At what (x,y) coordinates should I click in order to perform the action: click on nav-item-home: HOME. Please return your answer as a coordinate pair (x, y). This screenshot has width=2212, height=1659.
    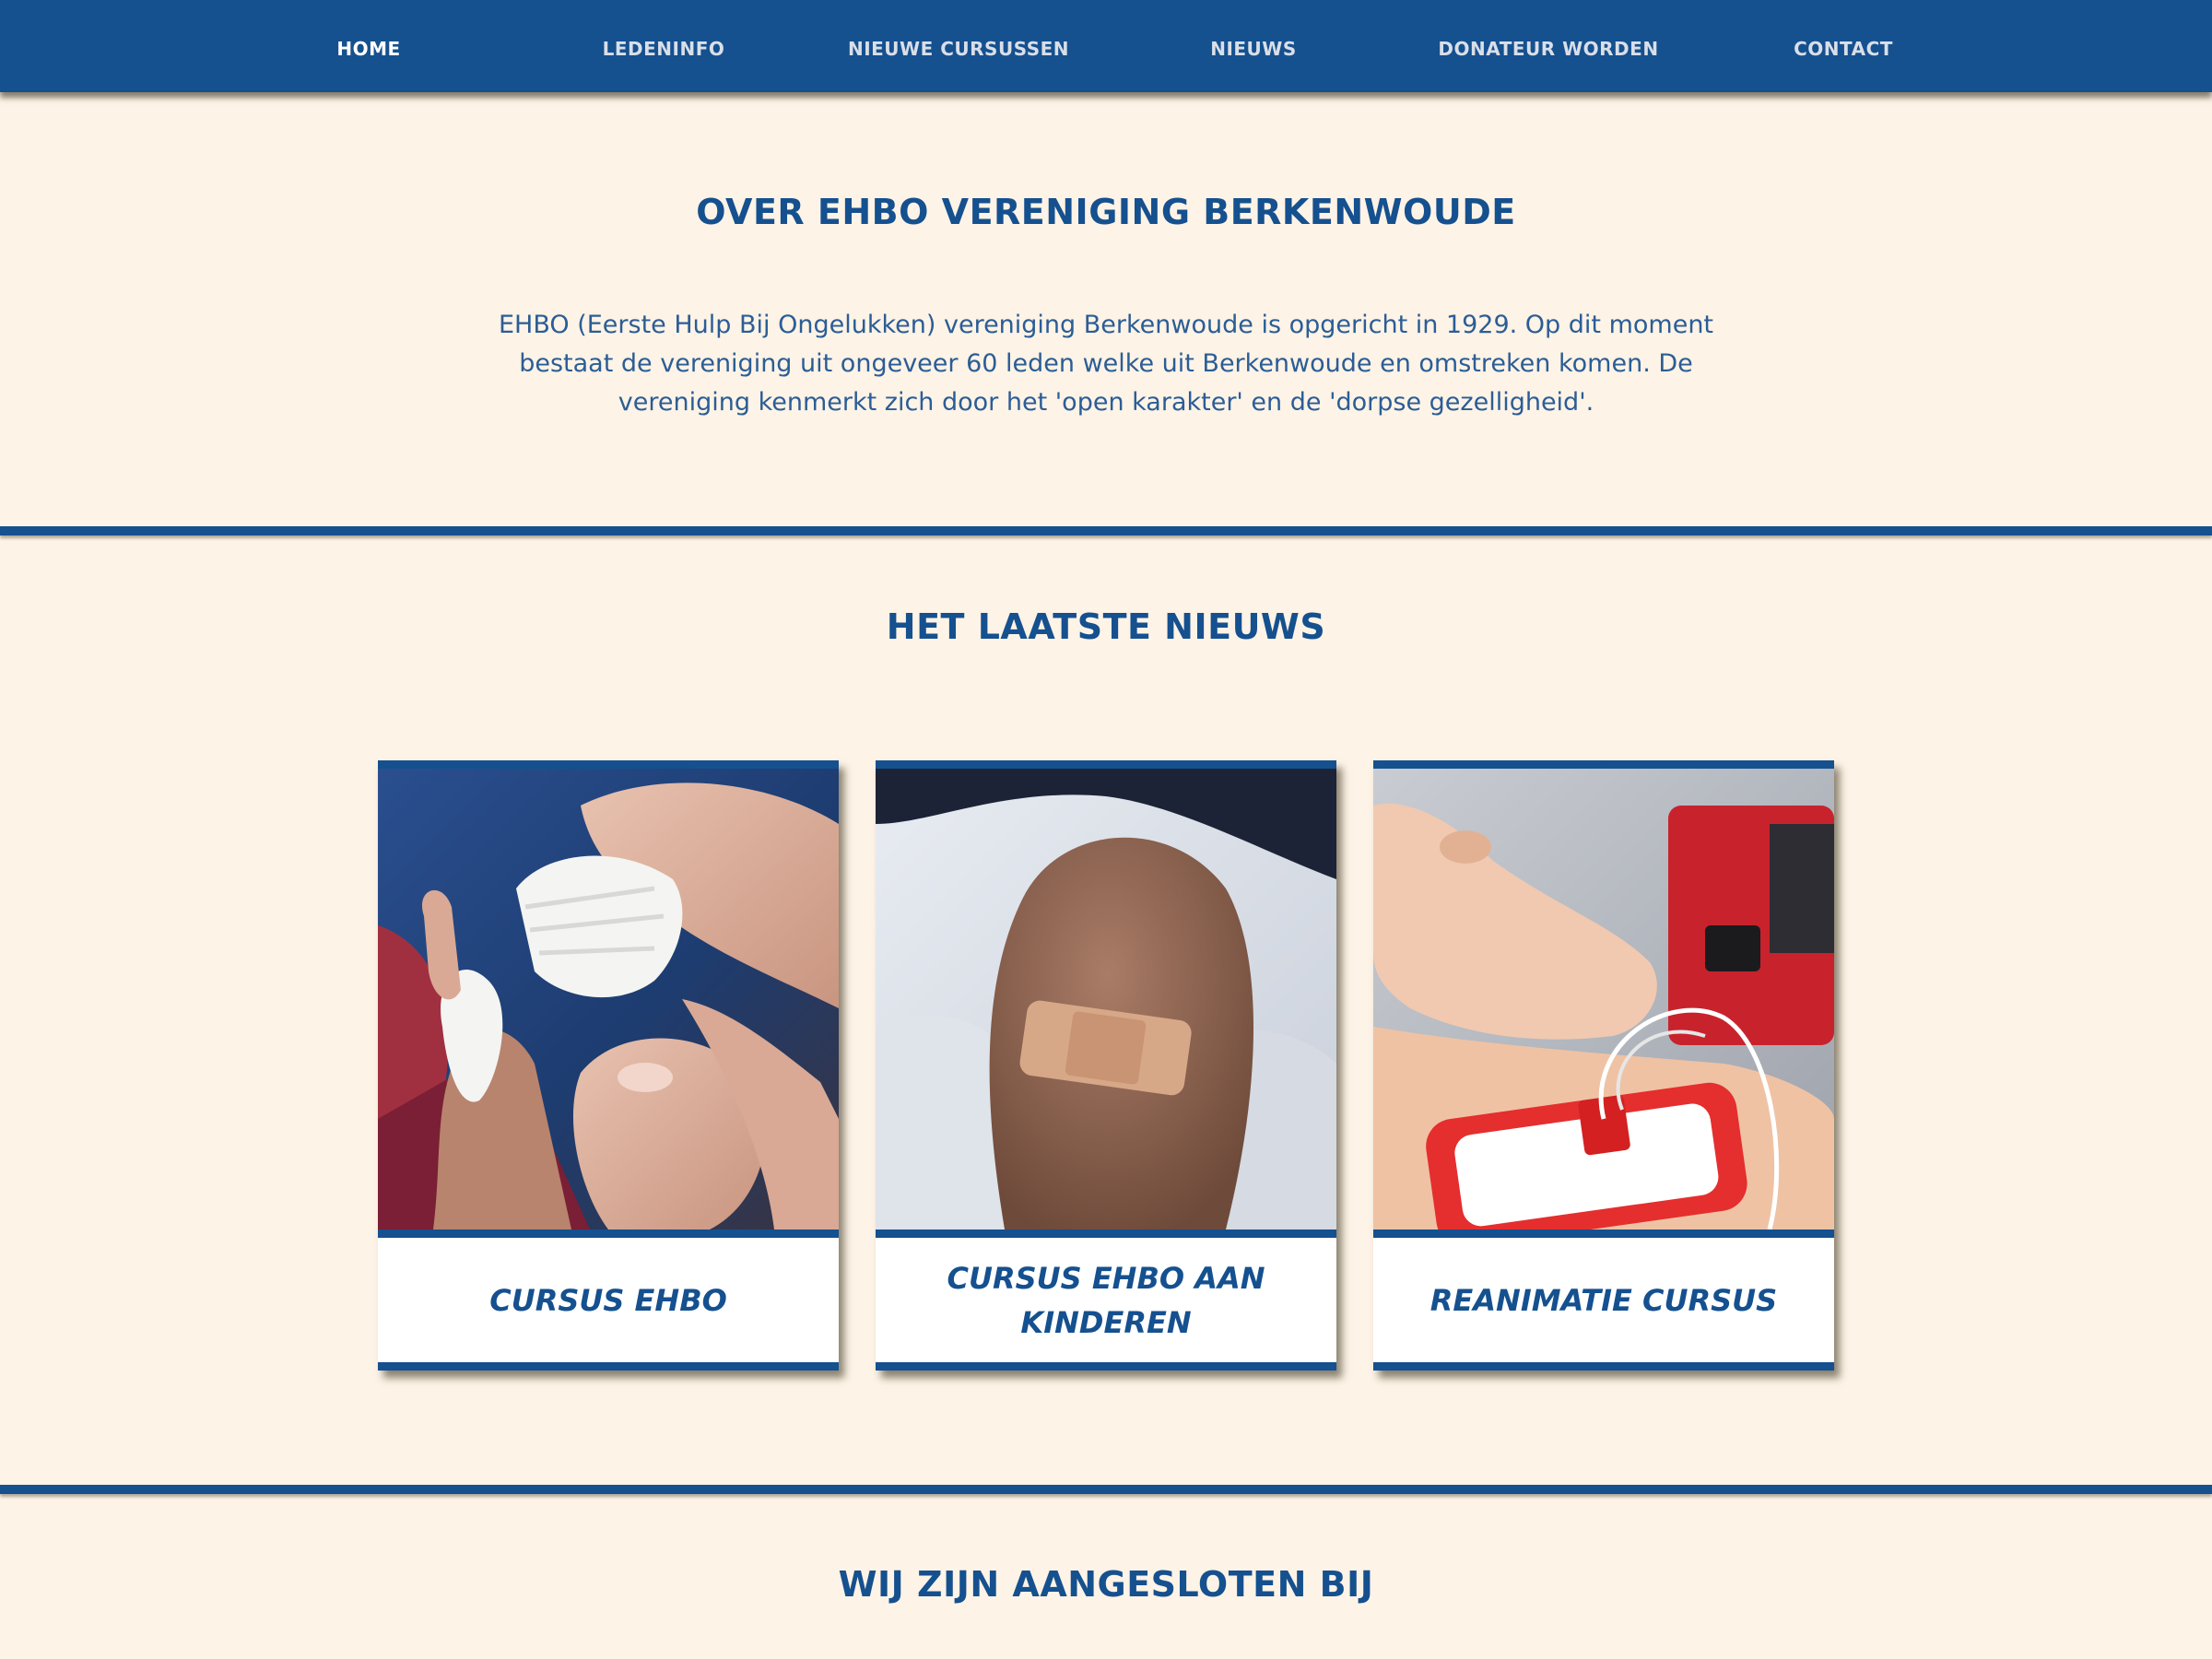
    Looking at the image, I should click on (368, 46).